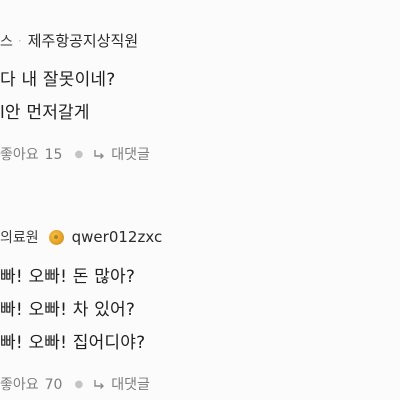 This screenshot has height=400, width=400. I want to click on avatar, so click(56, 237).